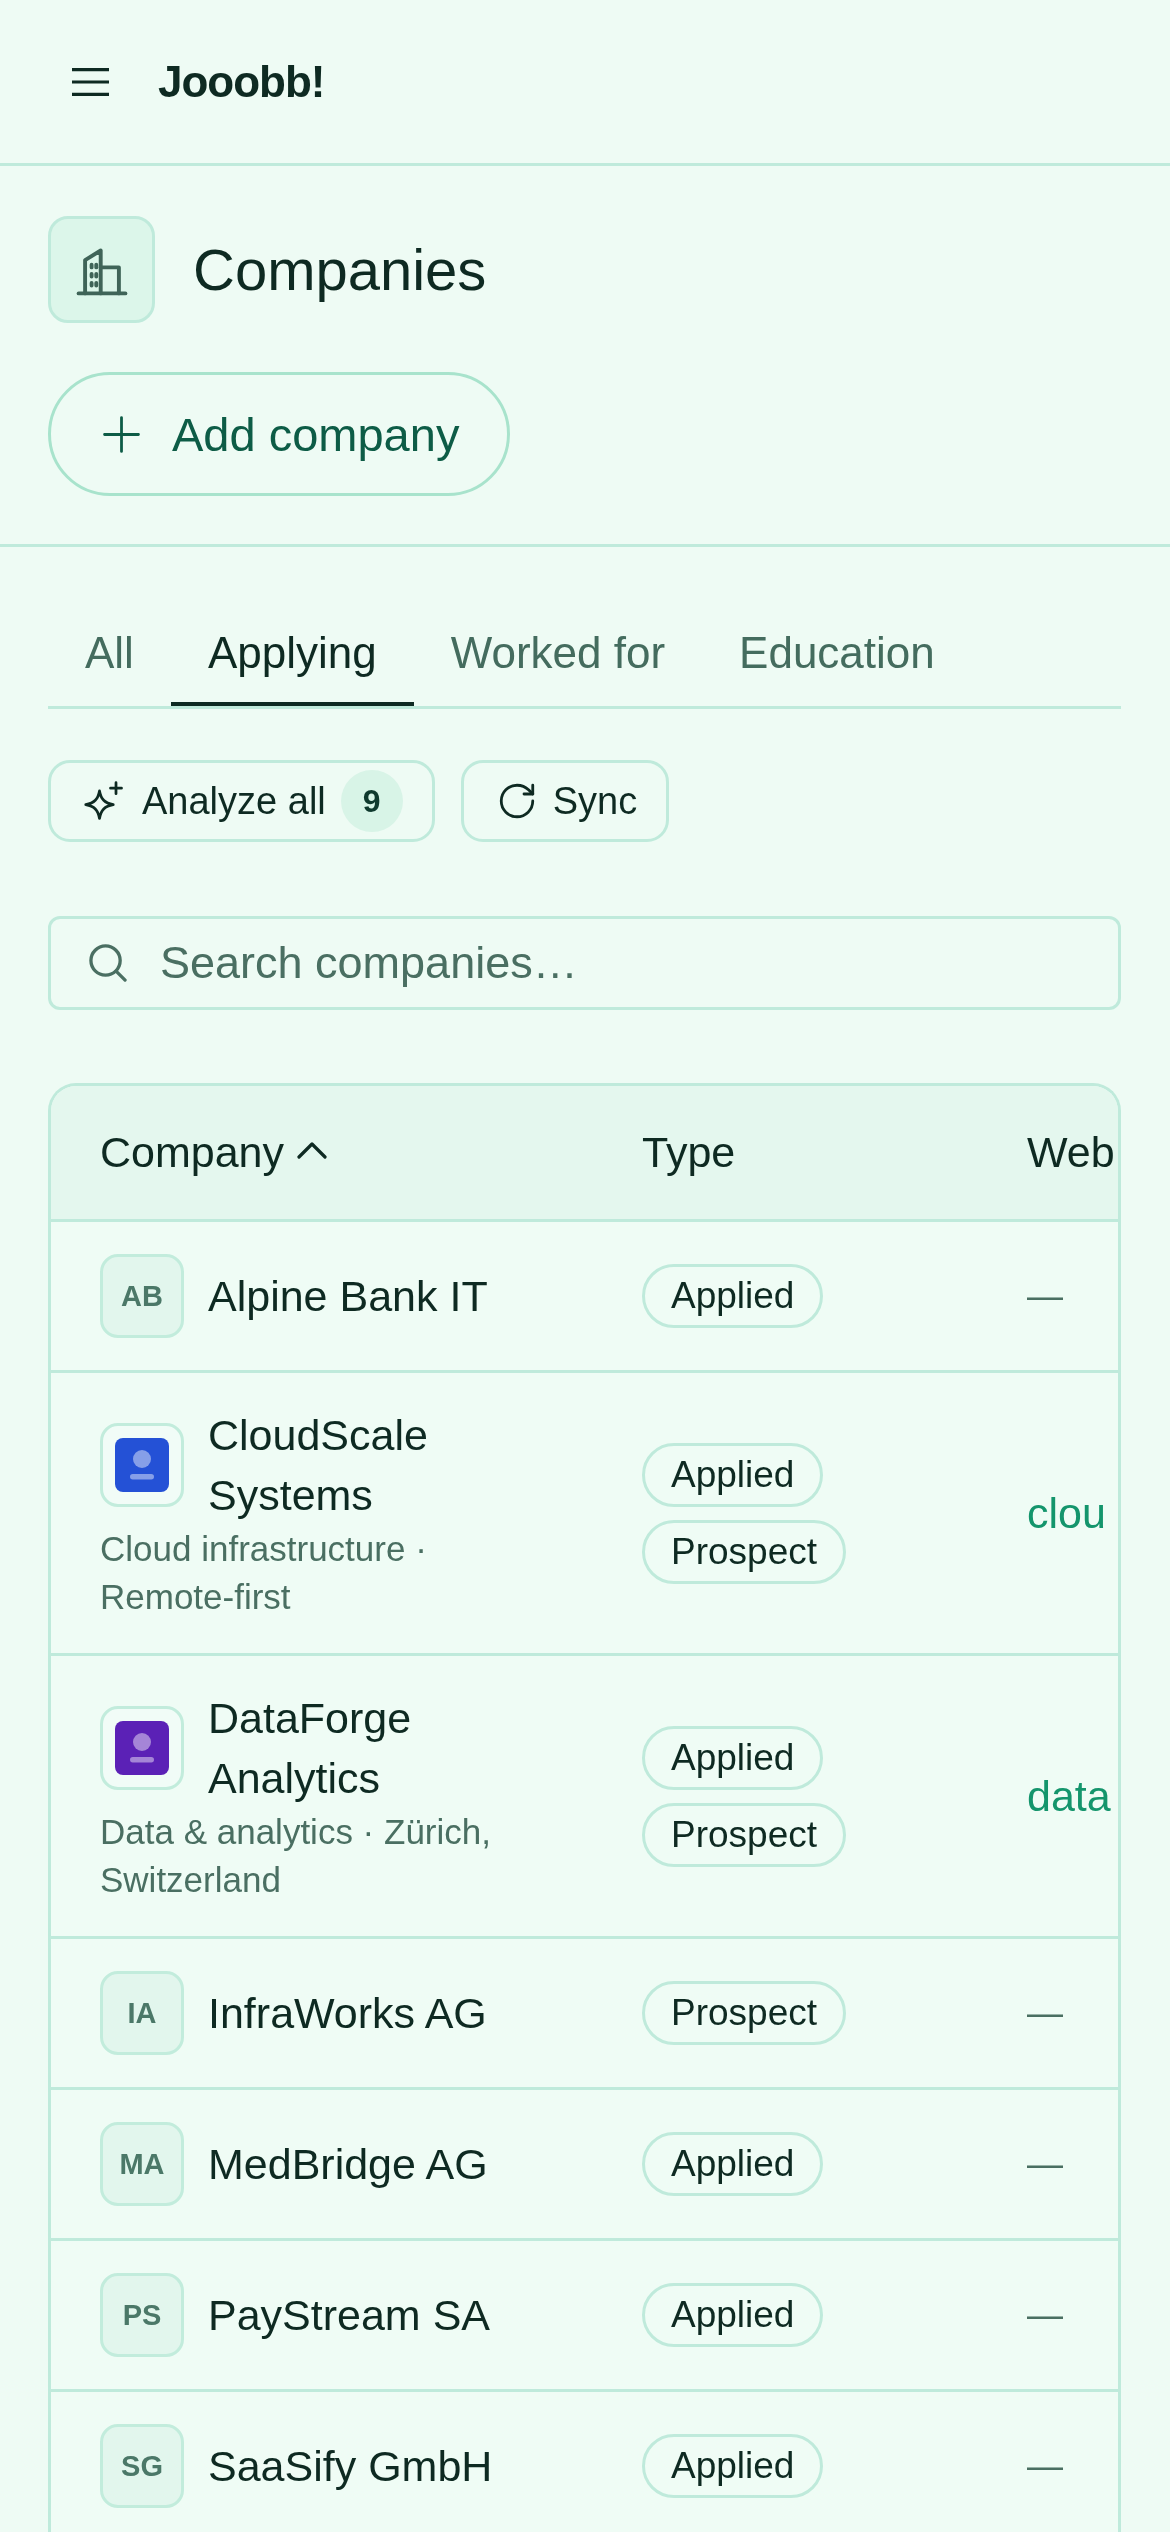 Image resolution: width=1170 pixels, height=2532 pixels. What do you see at coordinates (142, 2013) in the screenshot?
I see `initials-avatar: IA` at bounding box center [142, 2013].